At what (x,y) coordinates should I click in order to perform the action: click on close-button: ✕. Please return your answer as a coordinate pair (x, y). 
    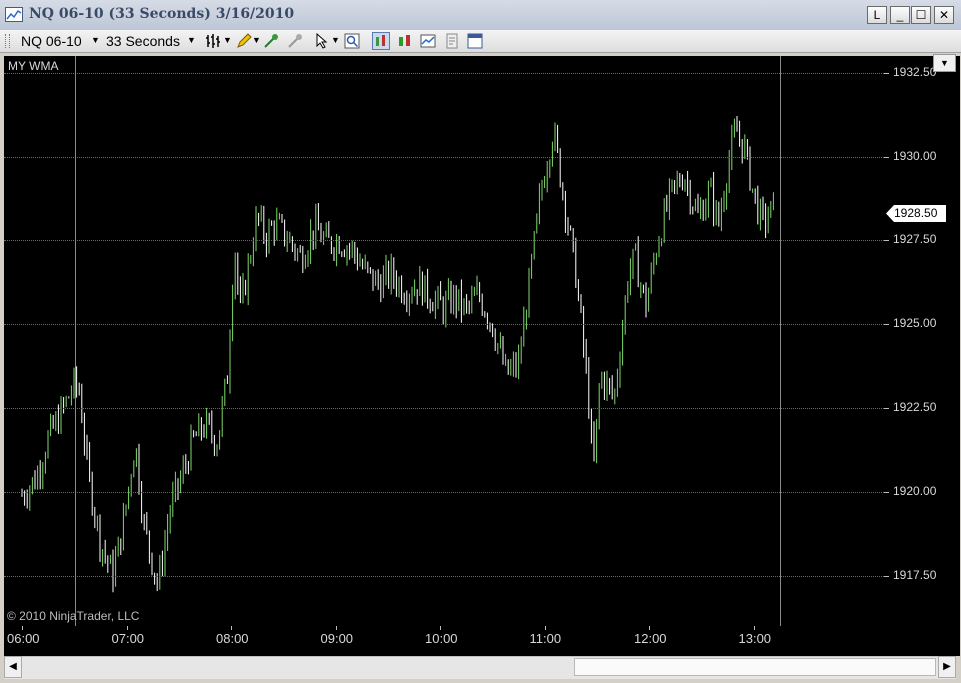
    Looking at the image, I should click on (944, 15).